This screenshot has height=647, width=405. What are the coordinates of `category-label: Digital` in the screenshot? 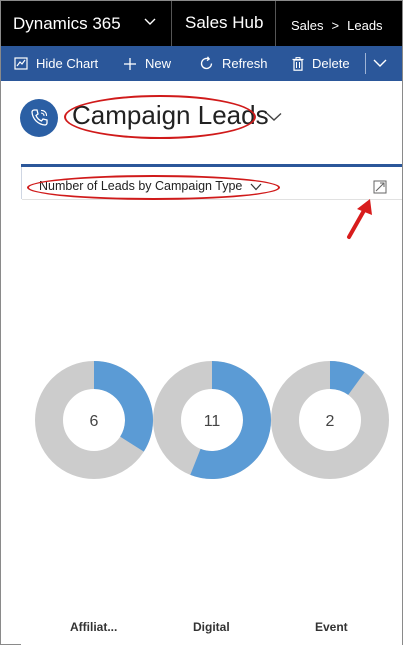 It's located at (211, 627).